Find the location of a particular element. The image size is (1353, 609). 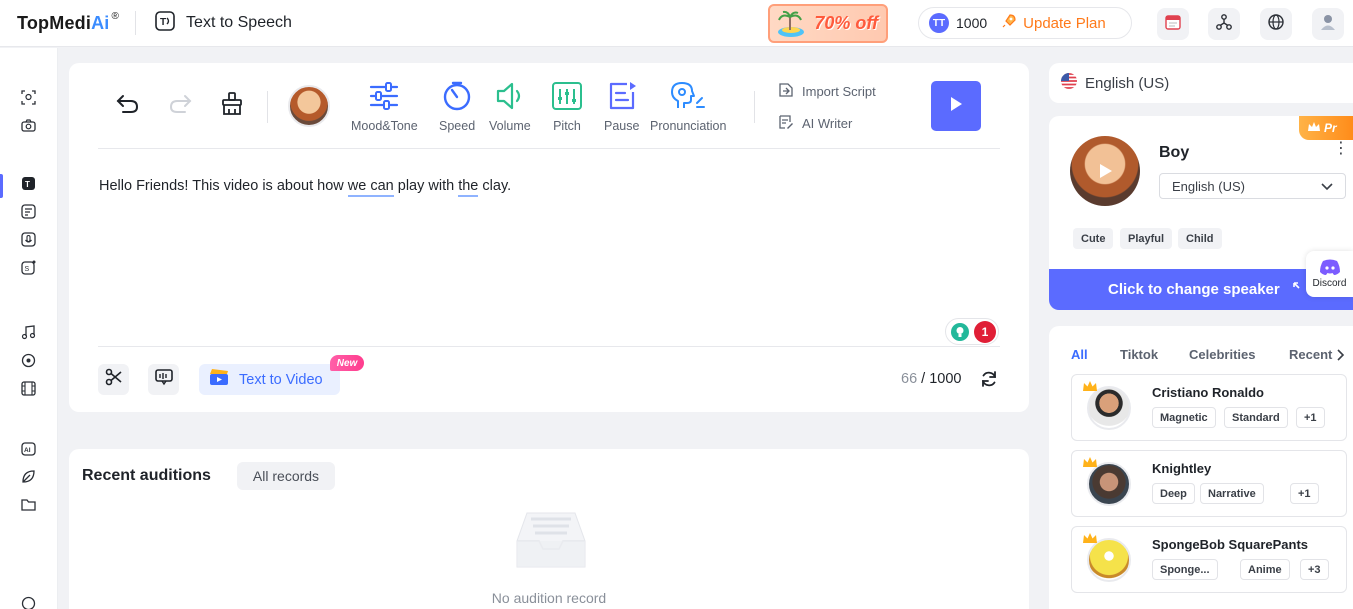

speaker-language-value: English (US) is located at coordinates (1208, 186).